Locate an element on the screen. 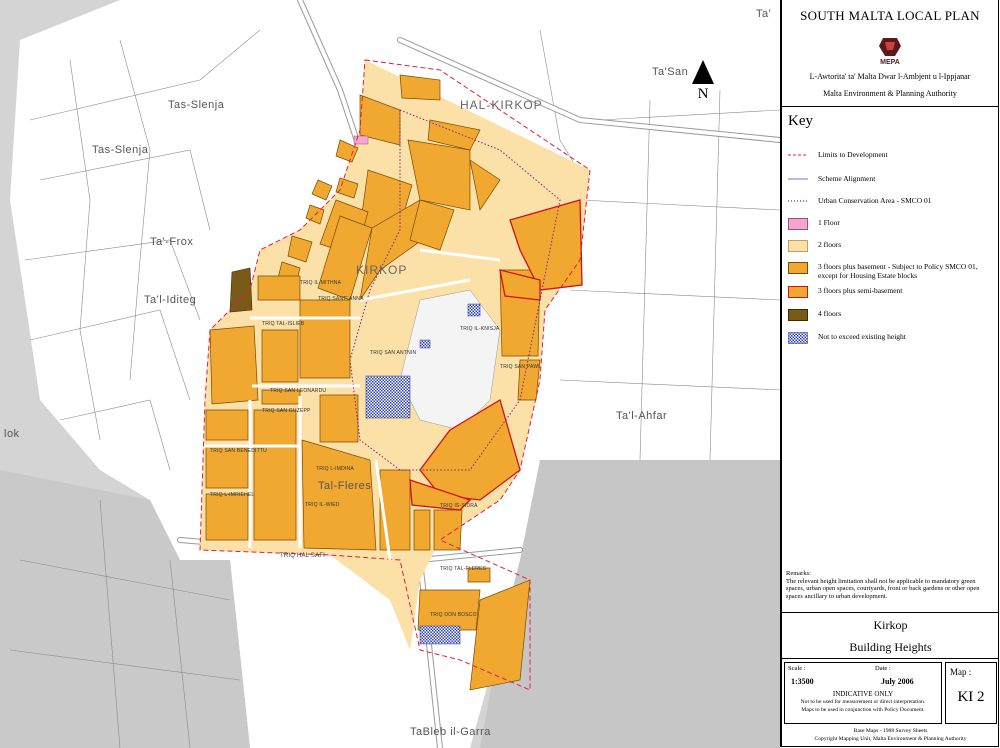 This screenshot has width=1000, height=748. key-item-not-exceed: Not to exceed existing height is located at coordinates (892, 338).